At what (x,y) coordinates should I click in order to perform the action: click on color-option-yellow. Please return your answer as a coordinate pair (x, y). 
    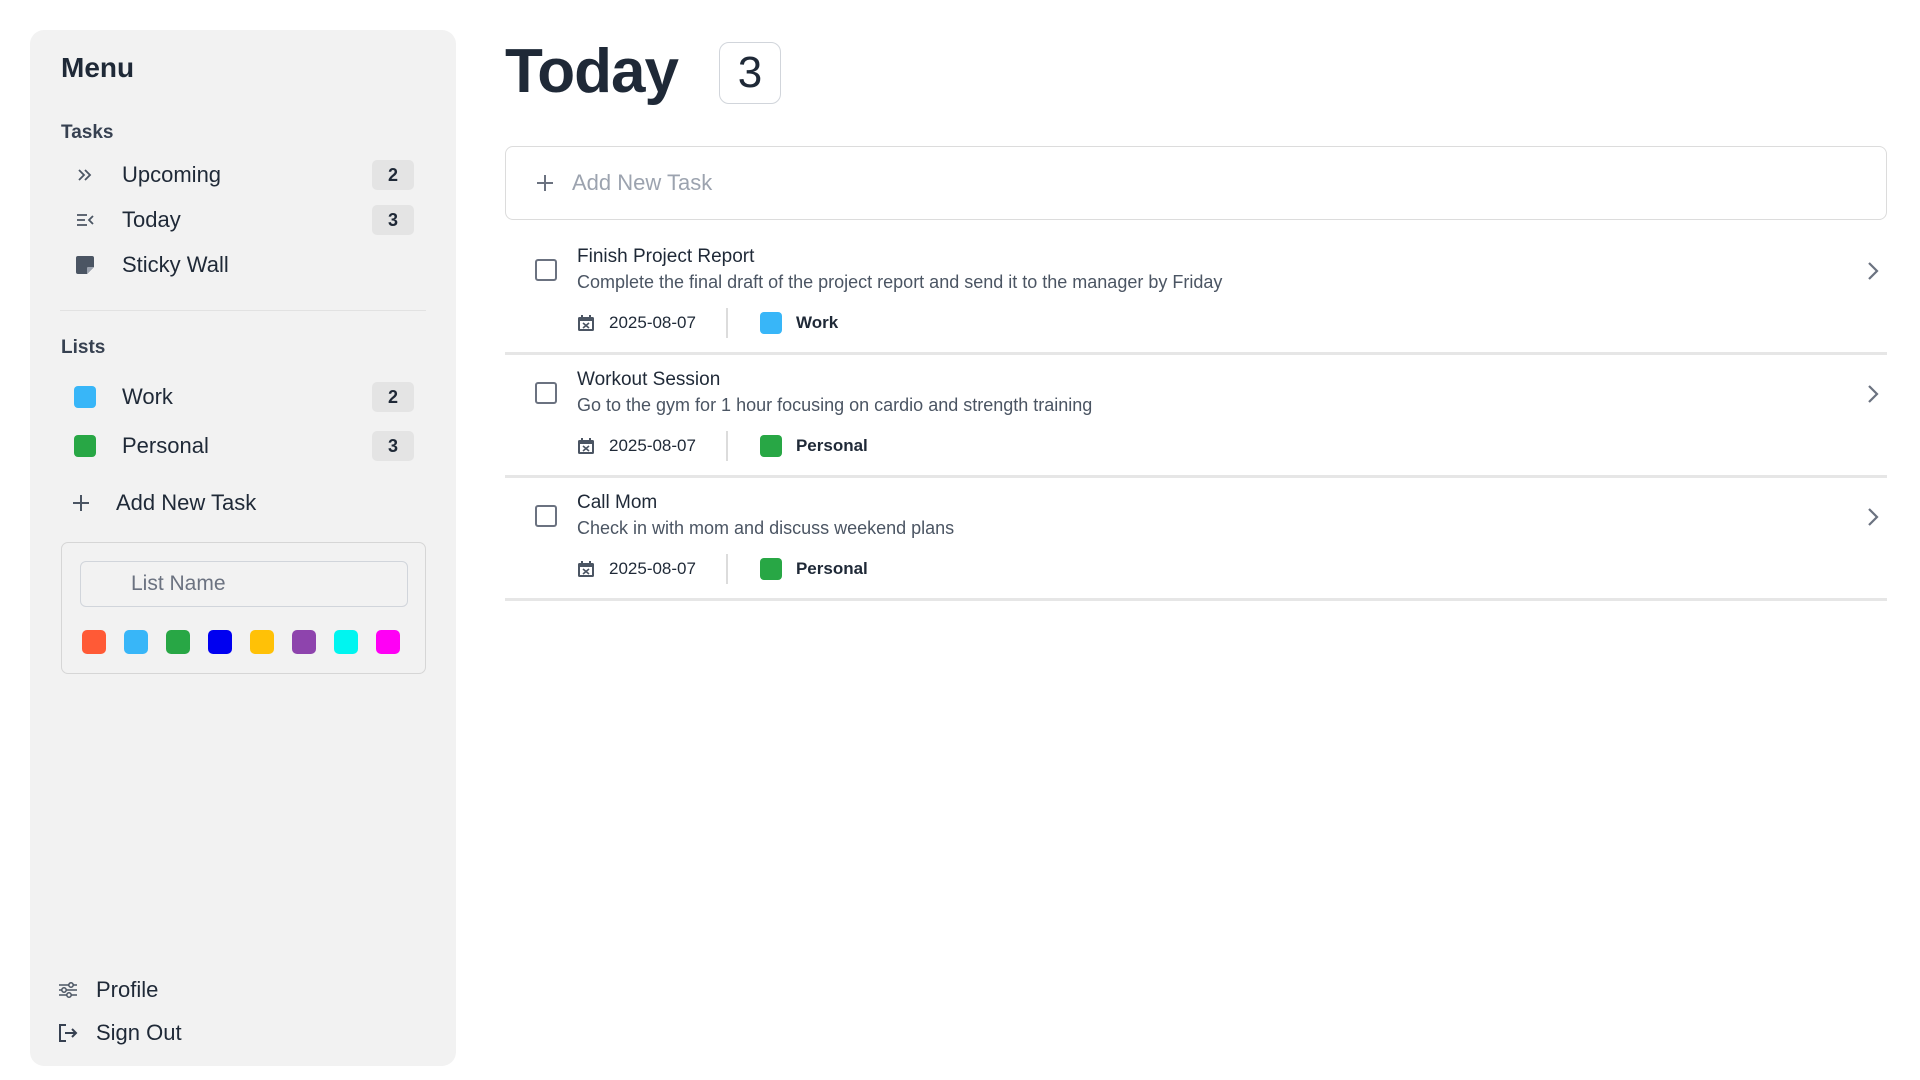
    Looking at the image, I should click on (262, 642).